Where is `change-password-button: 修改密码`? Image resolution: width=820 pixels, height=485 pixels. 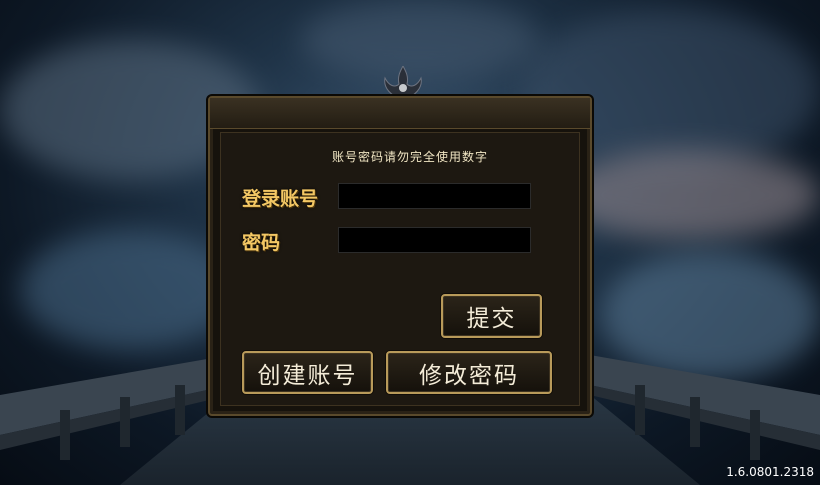 change-password-button: 修改密码 is located at coordinates (469, 372).